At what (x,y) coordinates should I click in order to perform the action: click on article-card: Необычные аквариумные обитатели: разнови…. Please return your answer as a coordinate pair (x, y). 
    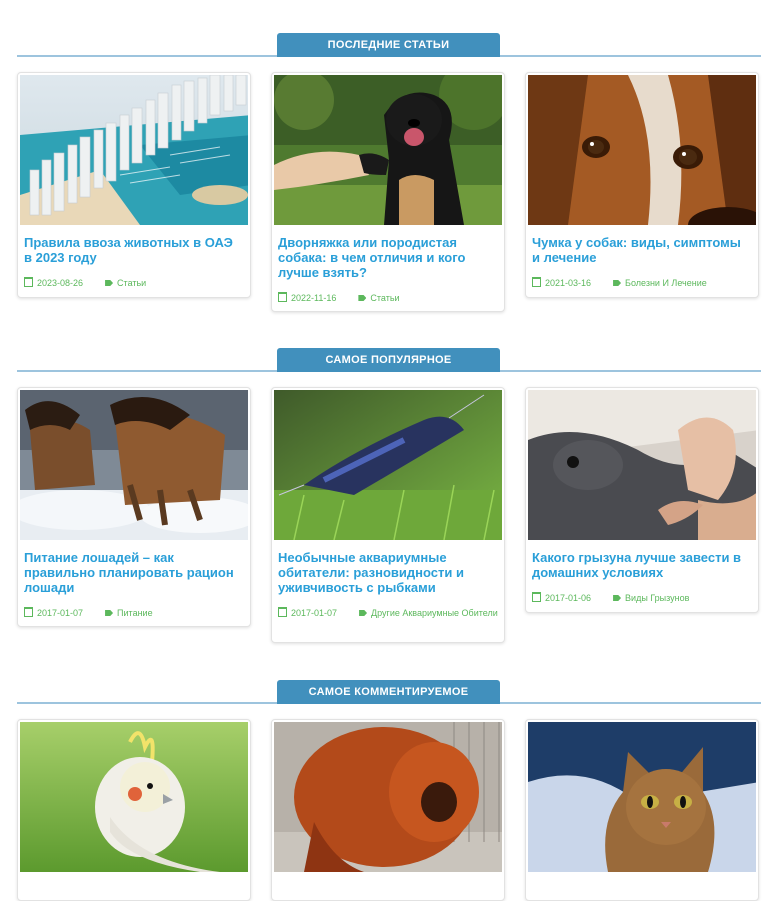
    Looking at the image, I should click on (388, 515).